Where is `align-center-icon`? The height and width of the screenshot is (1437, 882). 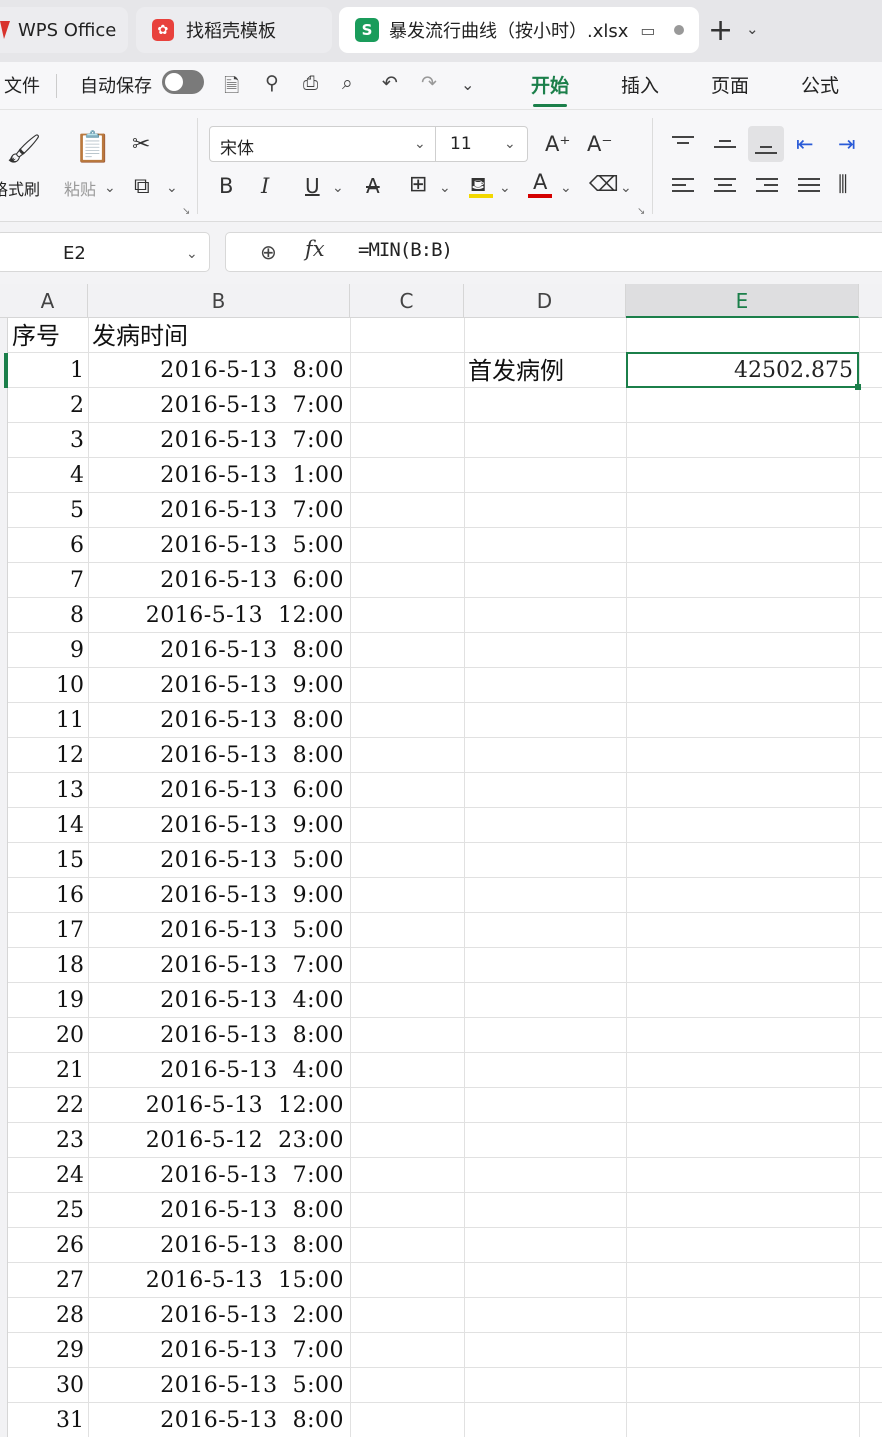 align-center-icon is located at coordinates (725, 187).